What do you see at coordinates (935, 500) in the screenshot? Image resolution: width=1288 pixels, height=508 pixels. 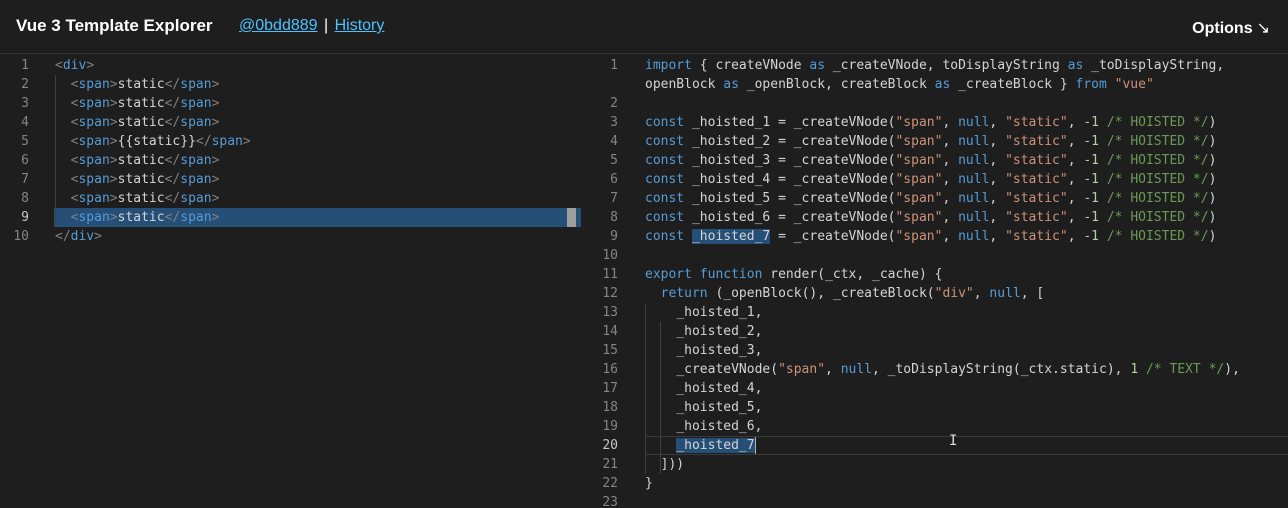 I see `output-line: 23` at bounding box center [935, 500].